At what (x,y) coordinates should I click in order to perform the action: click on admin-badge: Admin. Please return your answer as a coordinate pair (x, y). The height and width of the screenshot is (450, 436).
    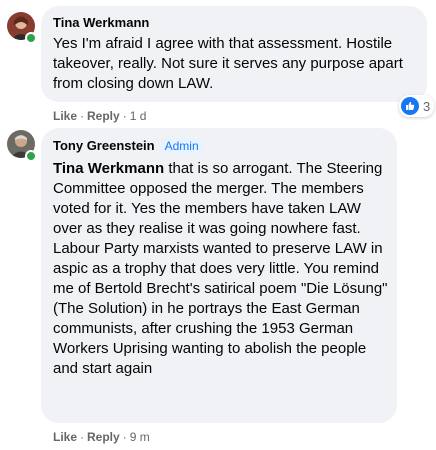
    Looking at the image, I should click on (181, 146).